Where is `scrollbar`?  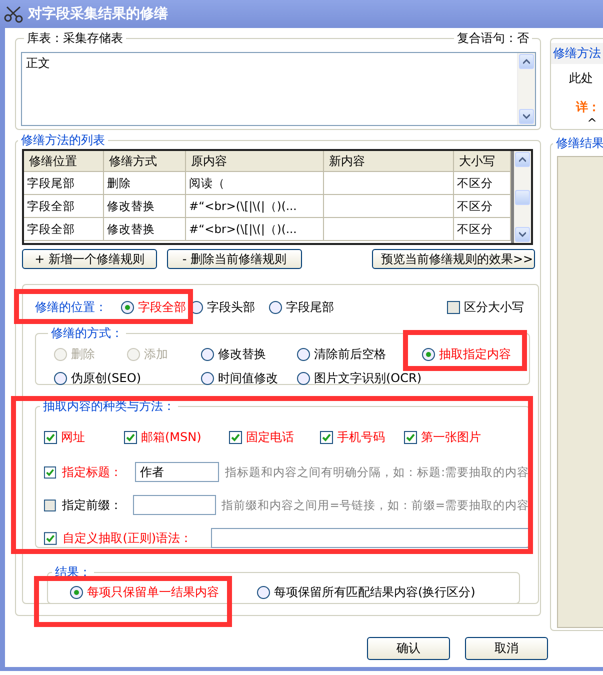
scrollbar is located at coordinates (521, 197).